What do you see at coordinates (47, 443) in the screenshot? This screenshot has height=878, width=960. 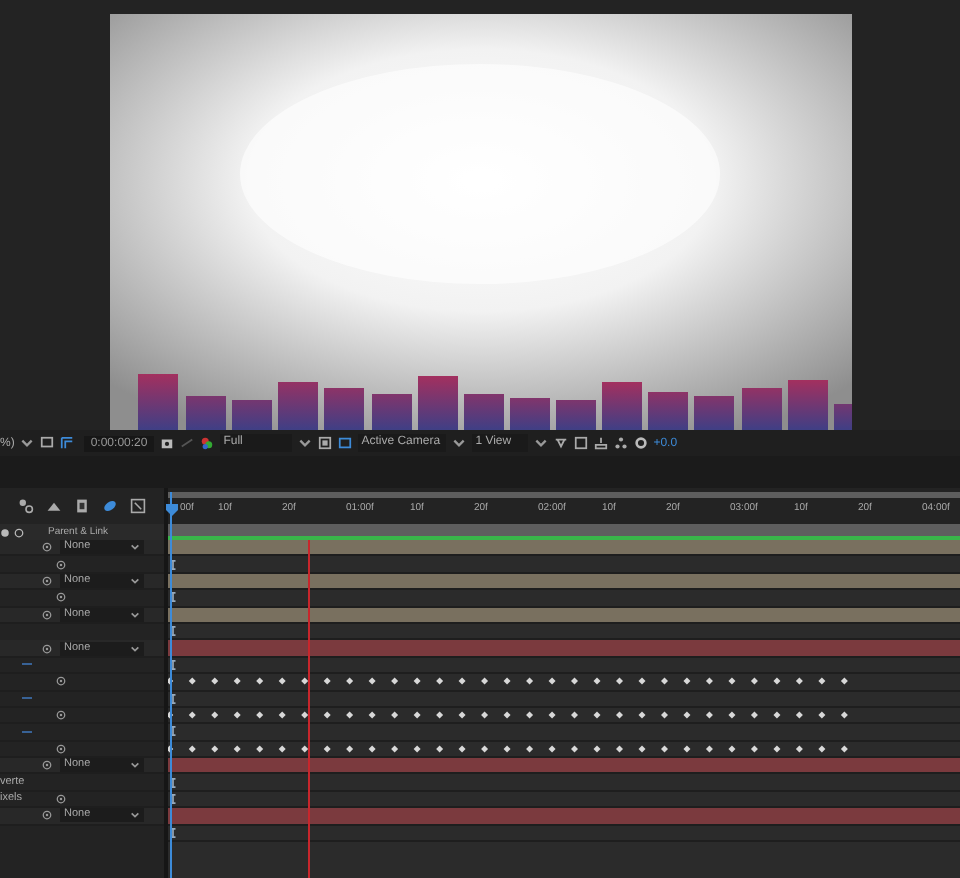 I see `monitor-icon` at bounding box center [47, 443].